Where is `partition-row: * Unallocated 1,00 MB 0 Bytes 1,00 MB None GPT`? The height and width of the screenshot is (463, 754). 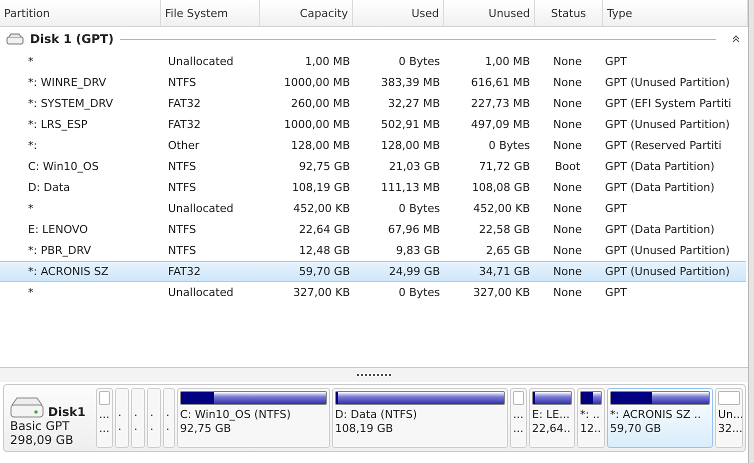
partition-row: * Unallocated 1,00 MB 0 Bytes 1,00 MB None GPT is located at coordinates (373, 61).